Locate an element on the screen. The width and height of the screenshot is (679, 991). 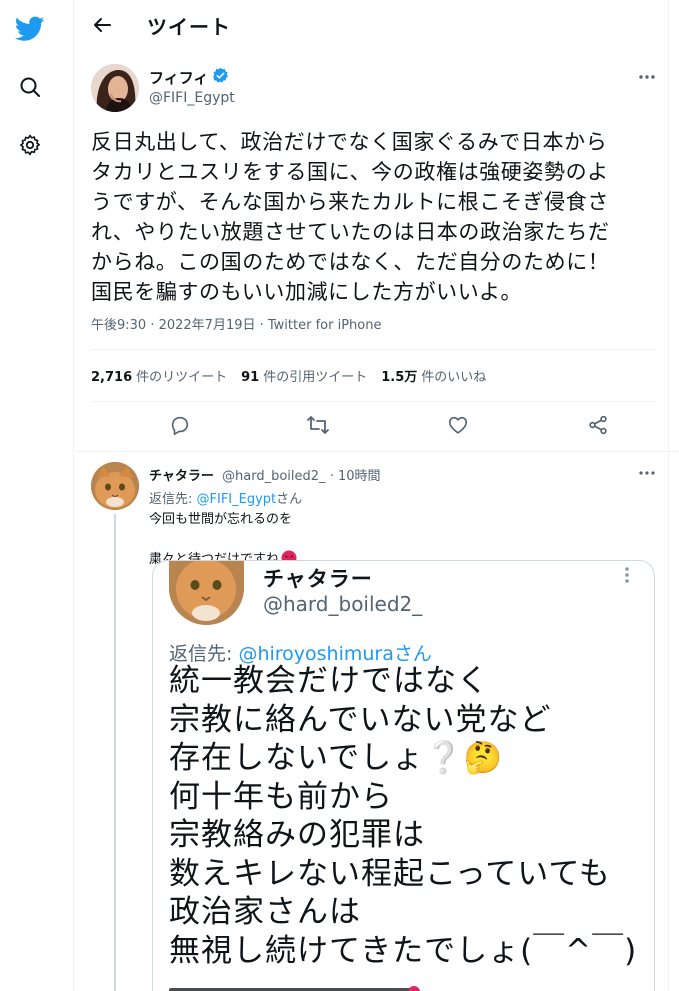
gear-icon is located at coordinates (30, 145).